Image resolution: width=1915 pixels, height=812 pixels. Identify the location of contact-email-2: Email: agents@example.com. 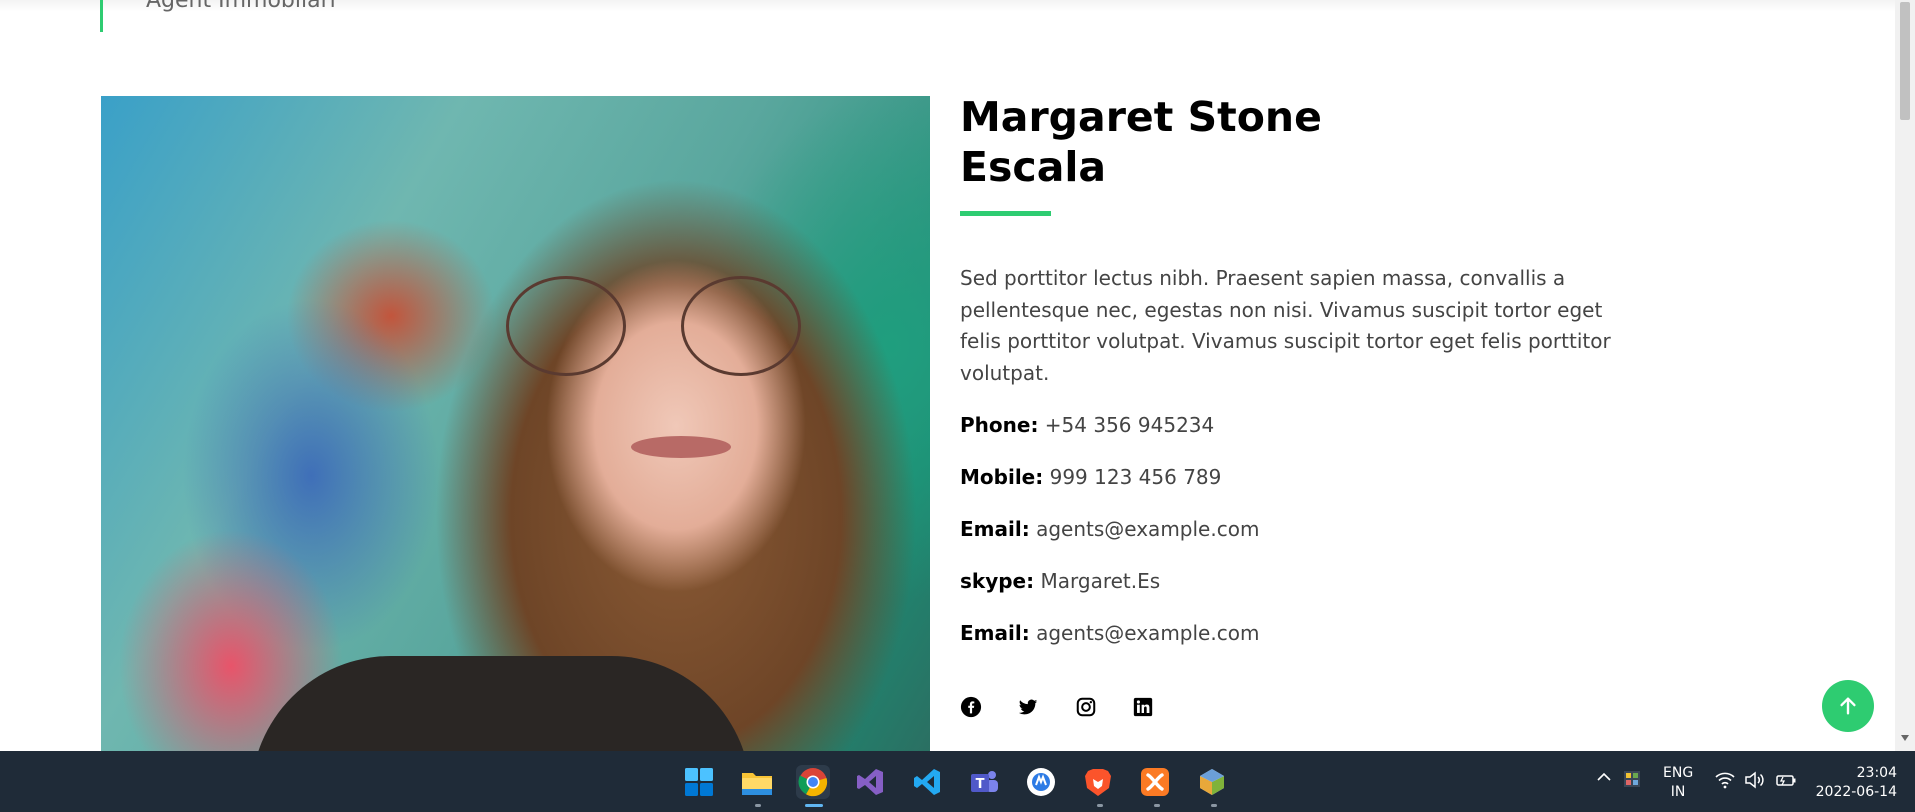
(1109, 633).